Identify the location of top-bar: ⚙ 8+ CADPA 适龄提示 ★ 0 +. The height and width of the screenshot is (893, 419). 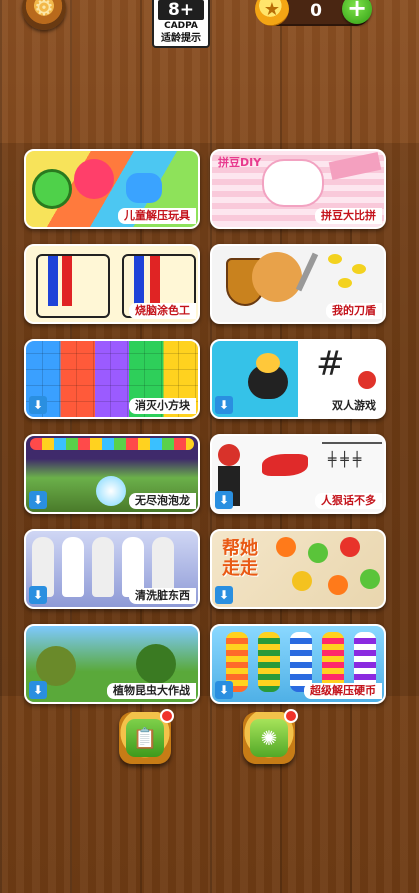
(209, 30).